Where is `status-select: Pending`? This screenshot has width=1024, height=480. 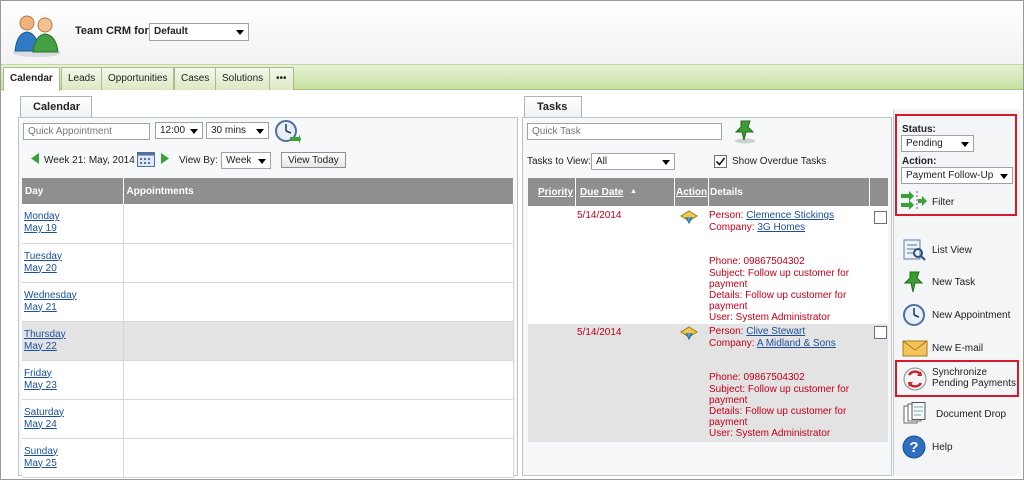
status-select: Pending is located at coordinates (937, 143).